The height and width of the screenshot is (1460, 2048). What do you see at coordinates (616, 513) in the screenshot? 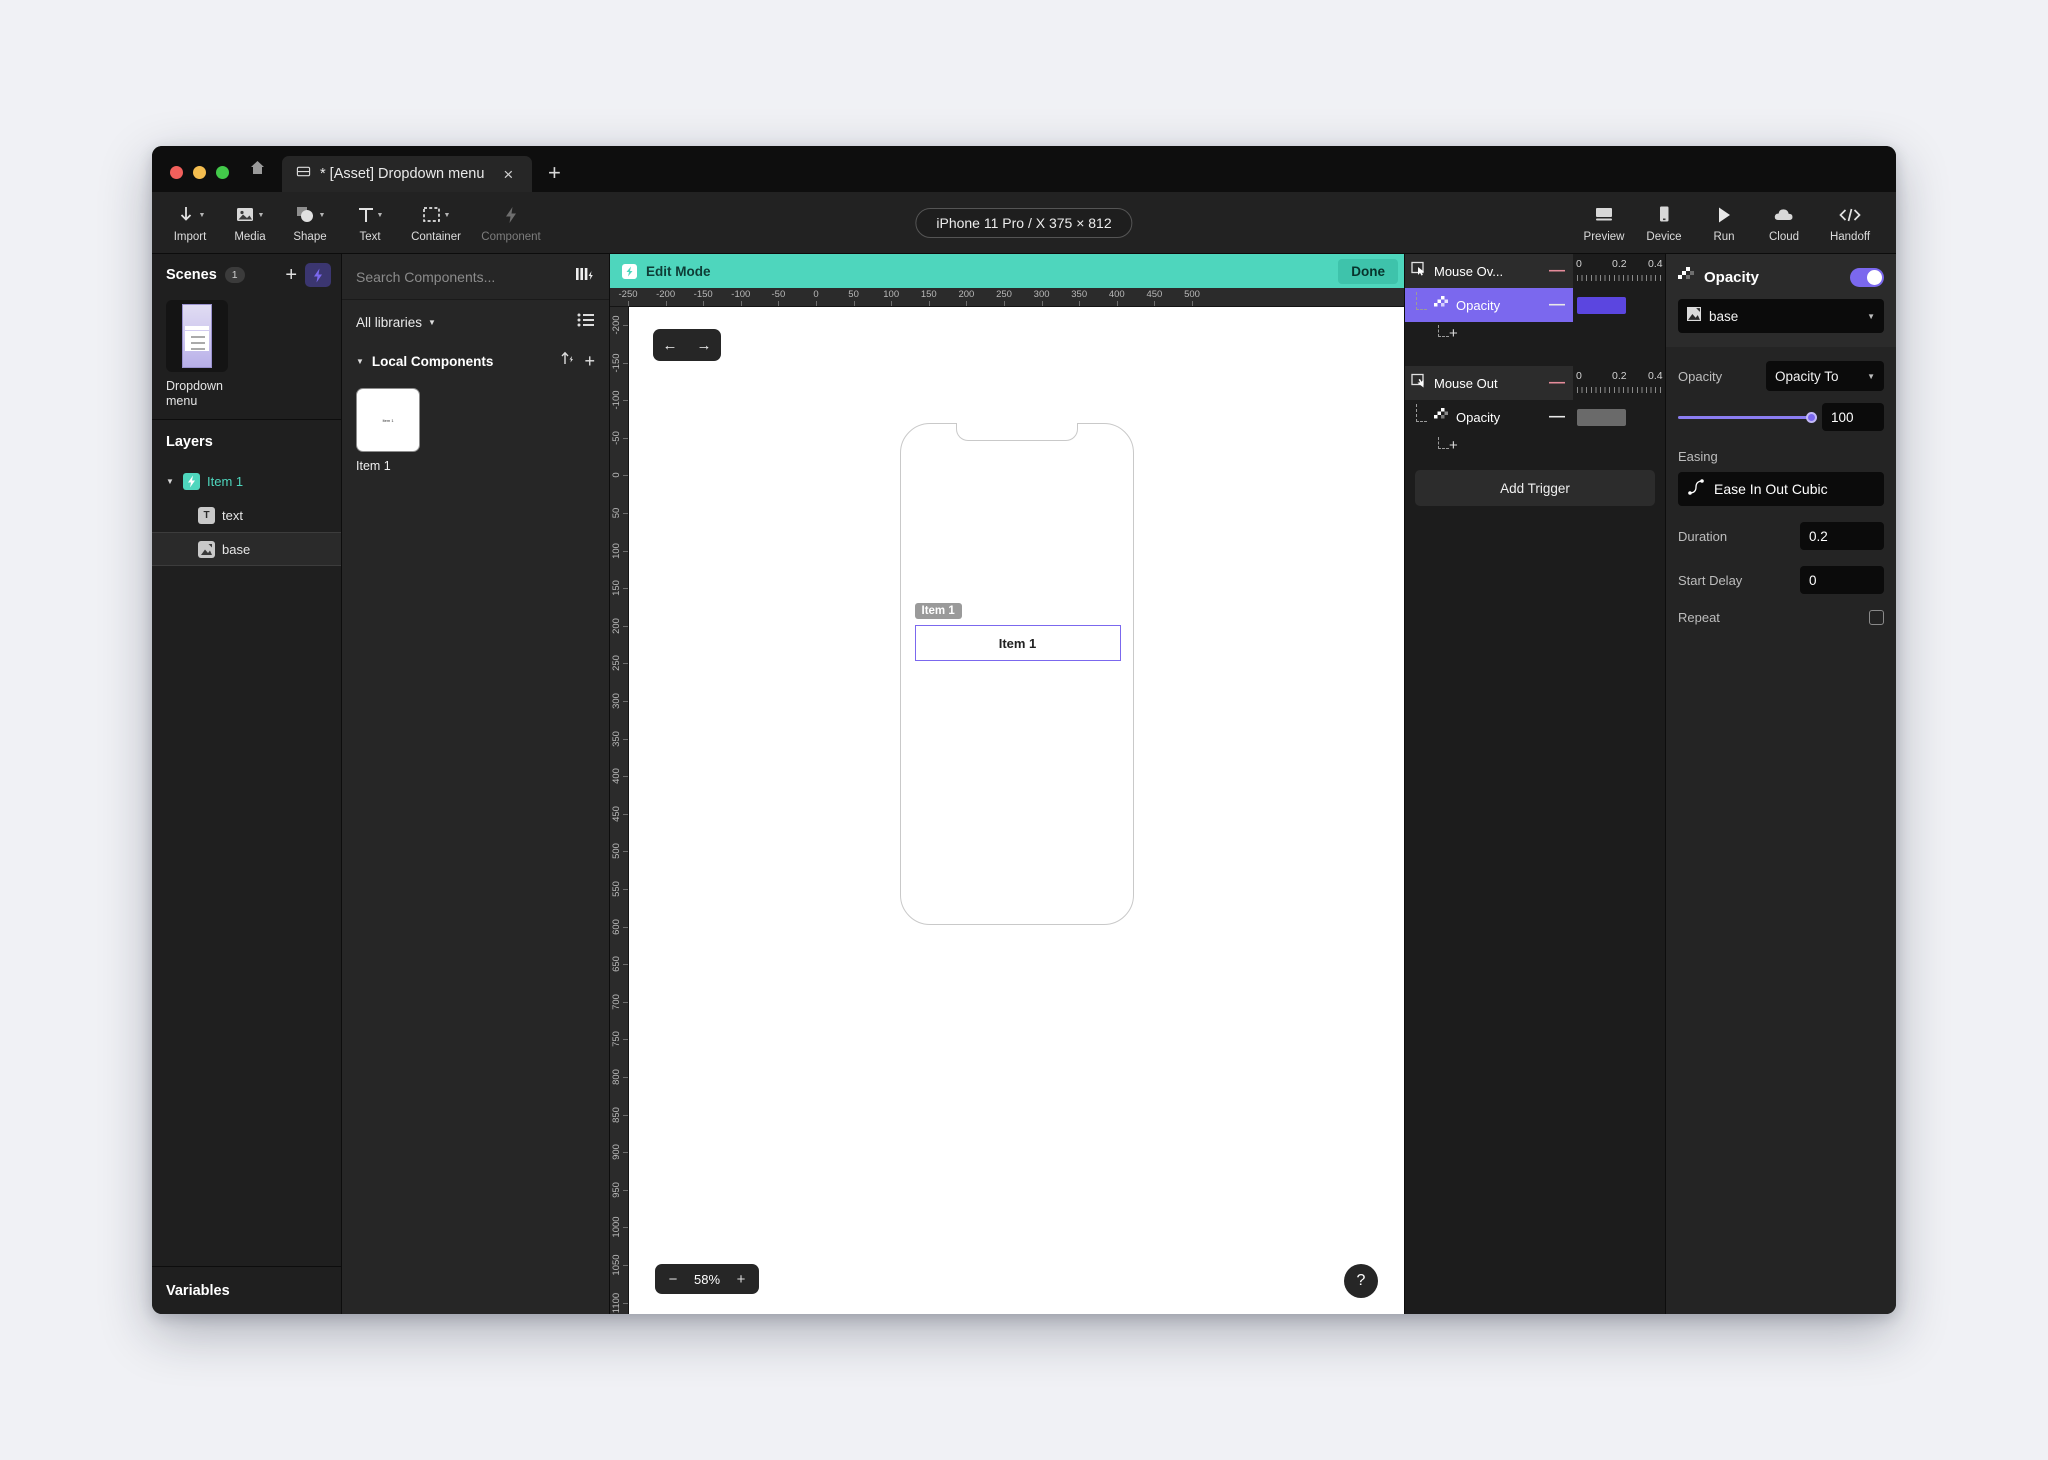
I see `ruler-v-label: 50` at bounding box center [616, 513].